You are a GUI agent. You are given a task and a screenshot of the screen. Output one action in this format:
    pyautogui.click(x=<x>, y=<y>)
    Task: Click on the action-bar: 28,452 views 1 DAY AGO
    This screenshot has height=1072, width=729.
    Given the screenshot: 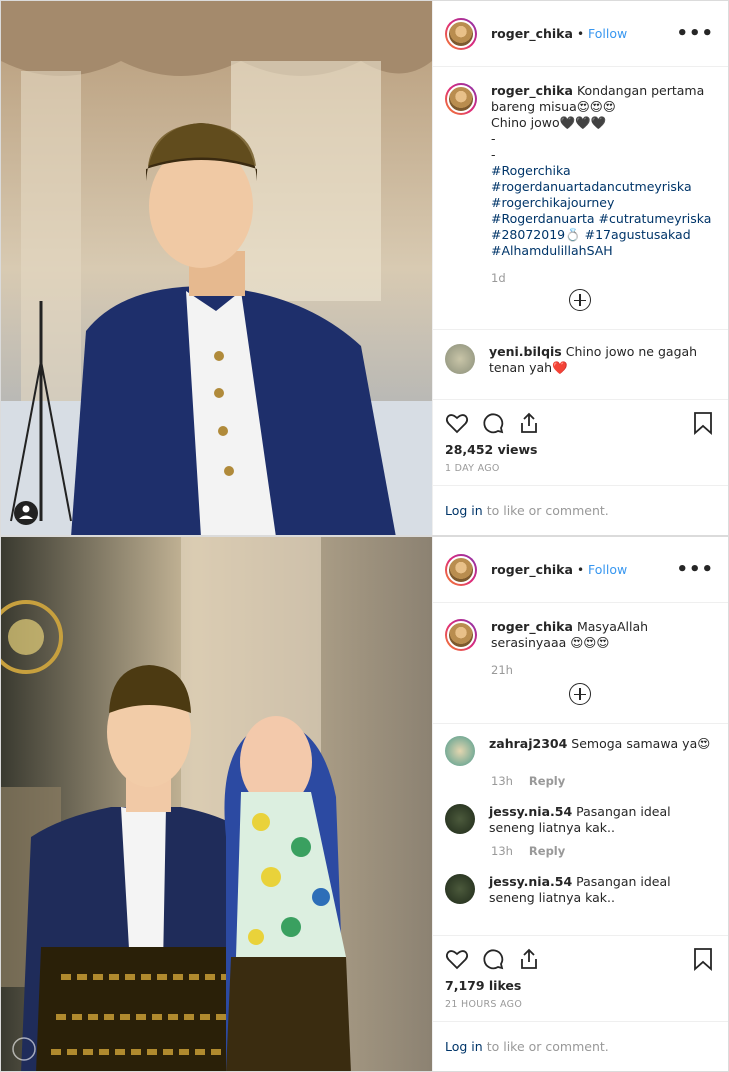 What is the action you would take?
    pyautogui.click(x=580, y=442)
    